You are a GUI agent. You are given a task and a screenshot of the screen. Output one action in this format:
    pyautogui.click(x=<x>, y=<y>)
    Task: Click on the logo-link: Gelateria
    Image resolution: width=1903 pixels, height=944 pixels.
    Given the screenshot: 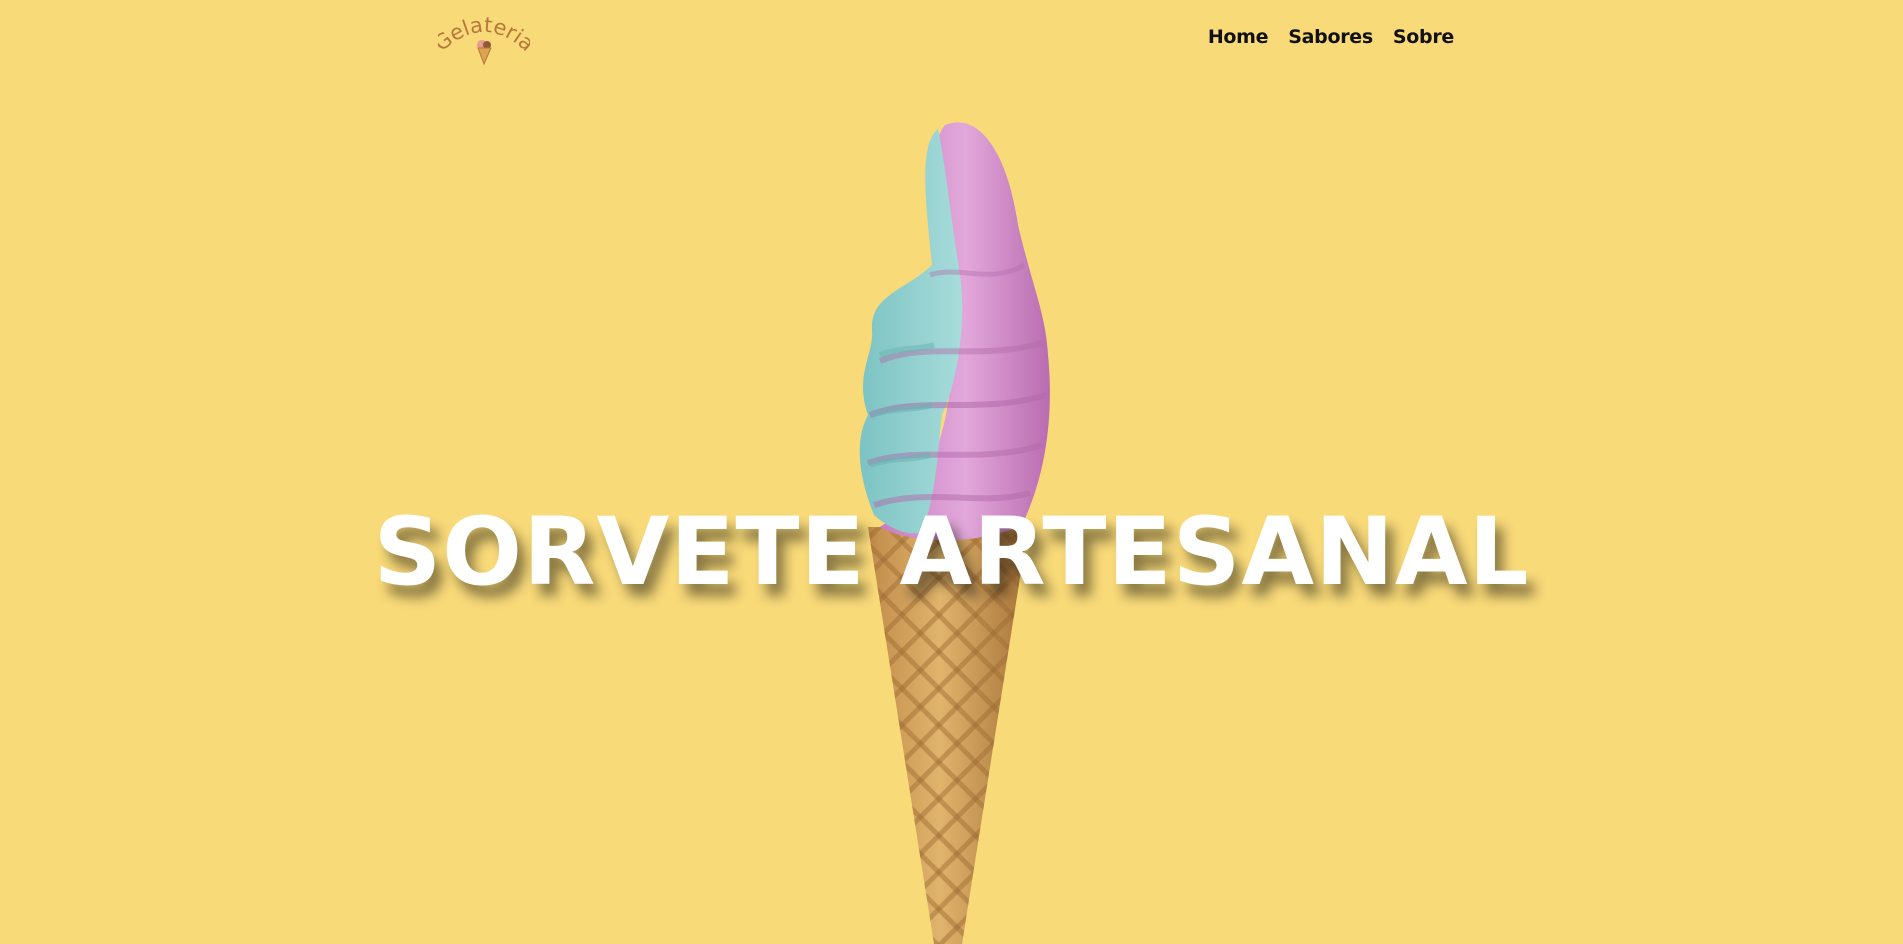 What is the action you would take?
    pyautogui.click(x=484, y=40)
    